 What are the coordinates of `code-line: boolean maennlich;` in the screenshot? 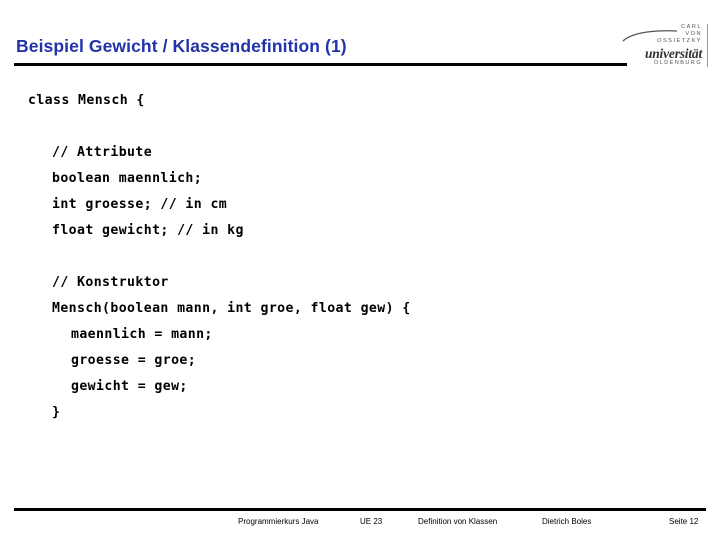 It's located at (127, 178).